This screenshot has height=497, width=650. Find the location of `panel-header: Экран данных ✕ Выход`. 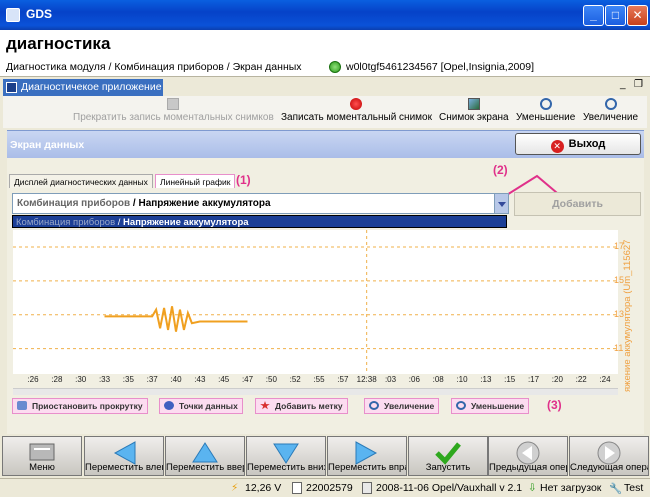

panel-header: Экран данных ✕ Выход is located at coordinates (325, 144).